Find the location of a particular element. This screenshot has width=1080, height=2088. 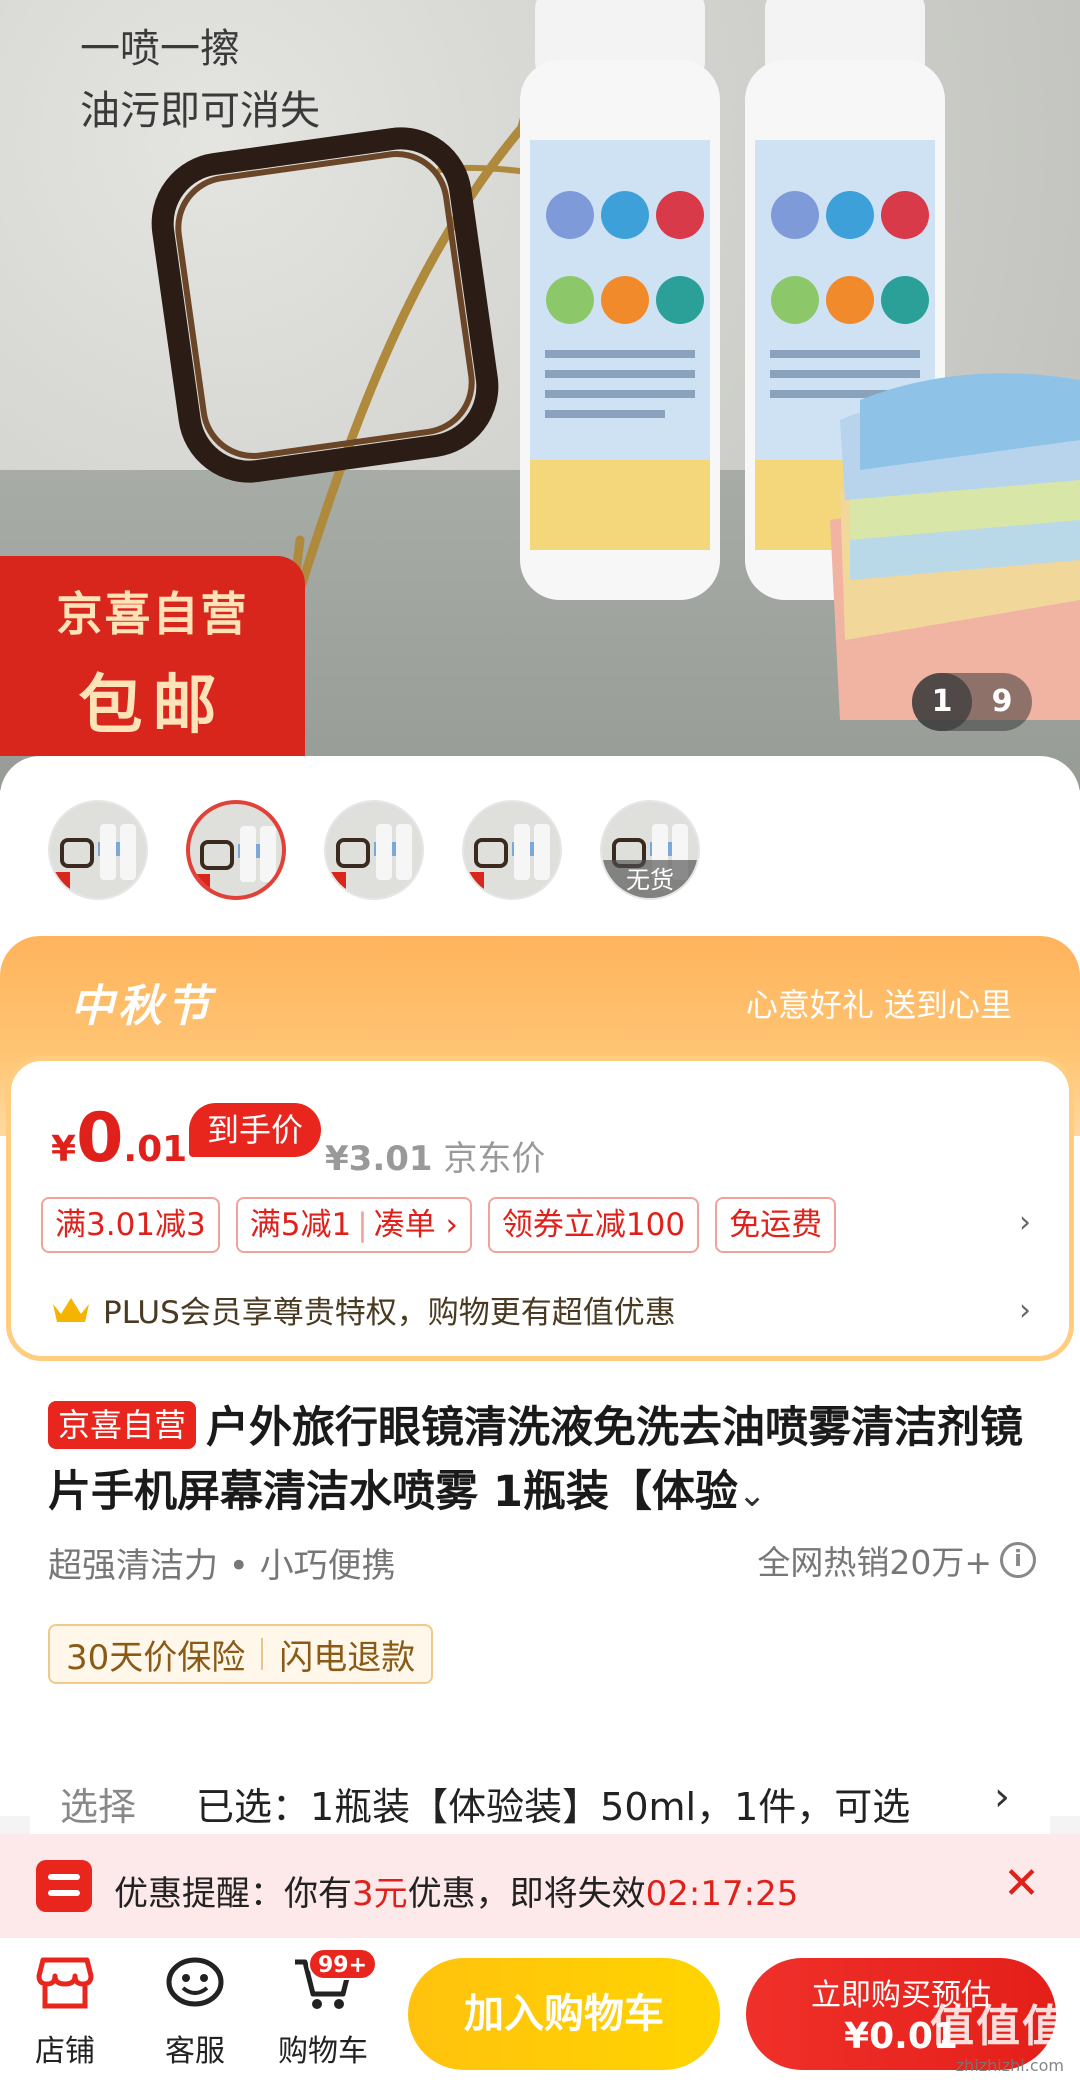

coupon-reminder-bar: 优惠提醒：你有3元优惠，即将失效02:17:25 ✕ is located at coordinates (540, 1886).